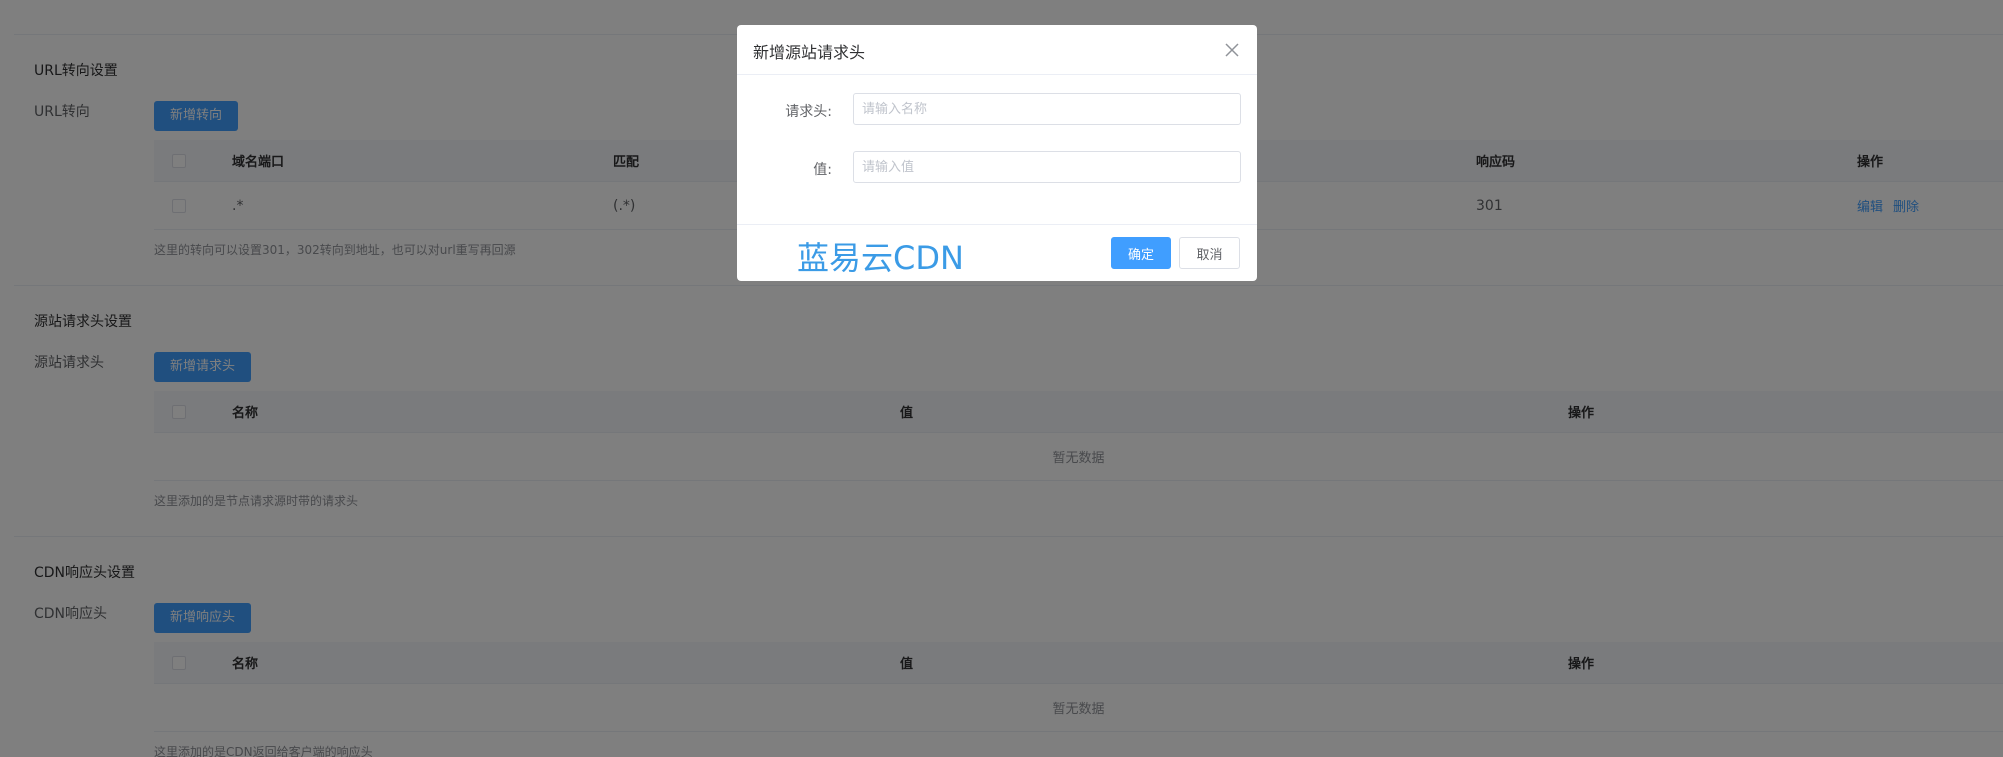 Image resolution: width=2003 pixels, height=757 pixels. I want to click on header-field-label: 请求头:, so click(808, 112).